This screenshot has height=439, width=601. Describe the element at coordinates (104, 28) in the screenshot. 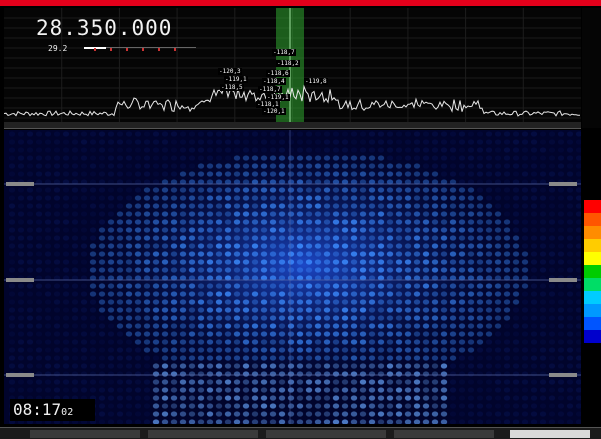

I see `frequency-readout: 28.350.000` at that location.